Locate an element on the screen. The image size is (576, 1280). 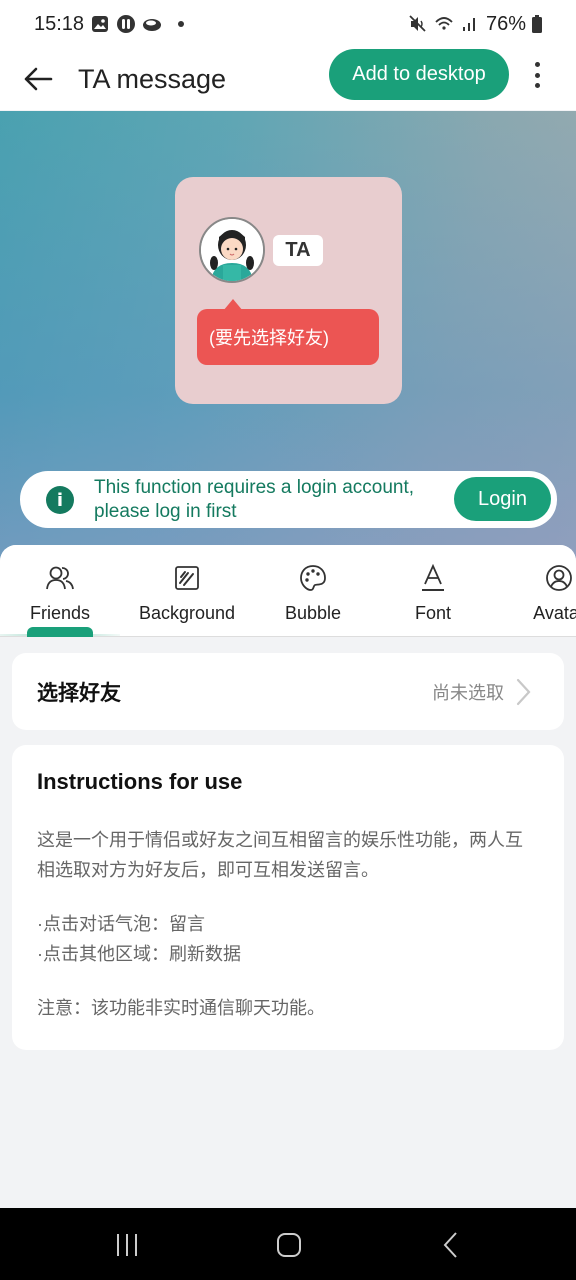
system-nav-bar is located at coordinates (288, 1244).